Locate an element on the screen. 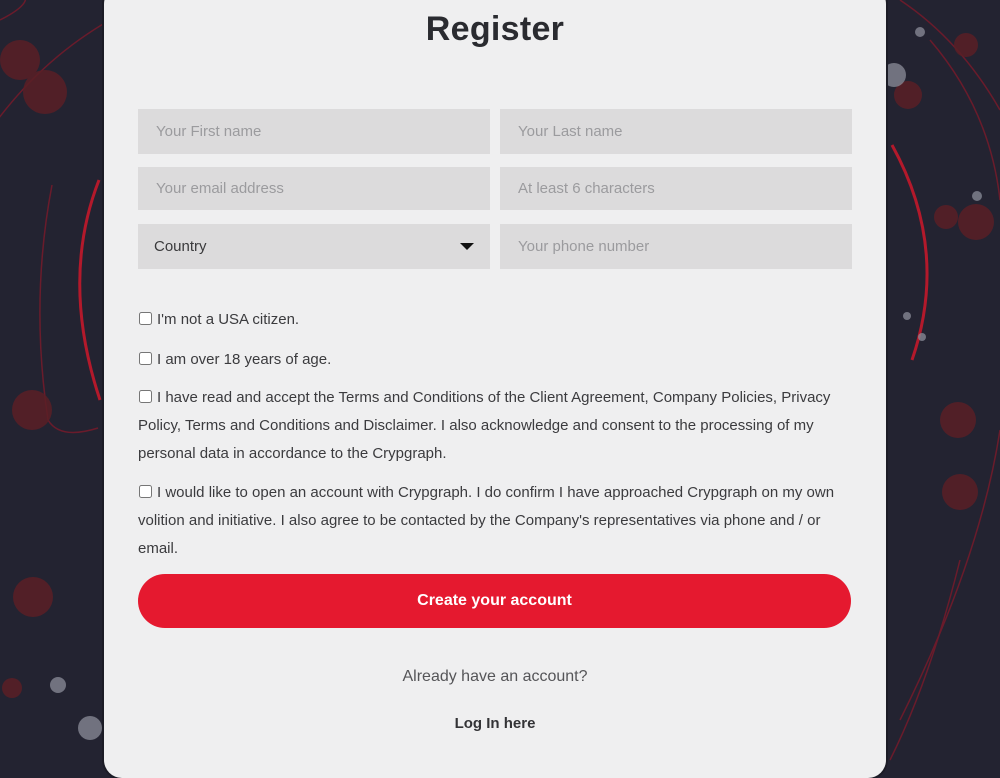 The width and height of the screenshot is (1000, 778). page-title: Register is located at coordinates (495, 29).